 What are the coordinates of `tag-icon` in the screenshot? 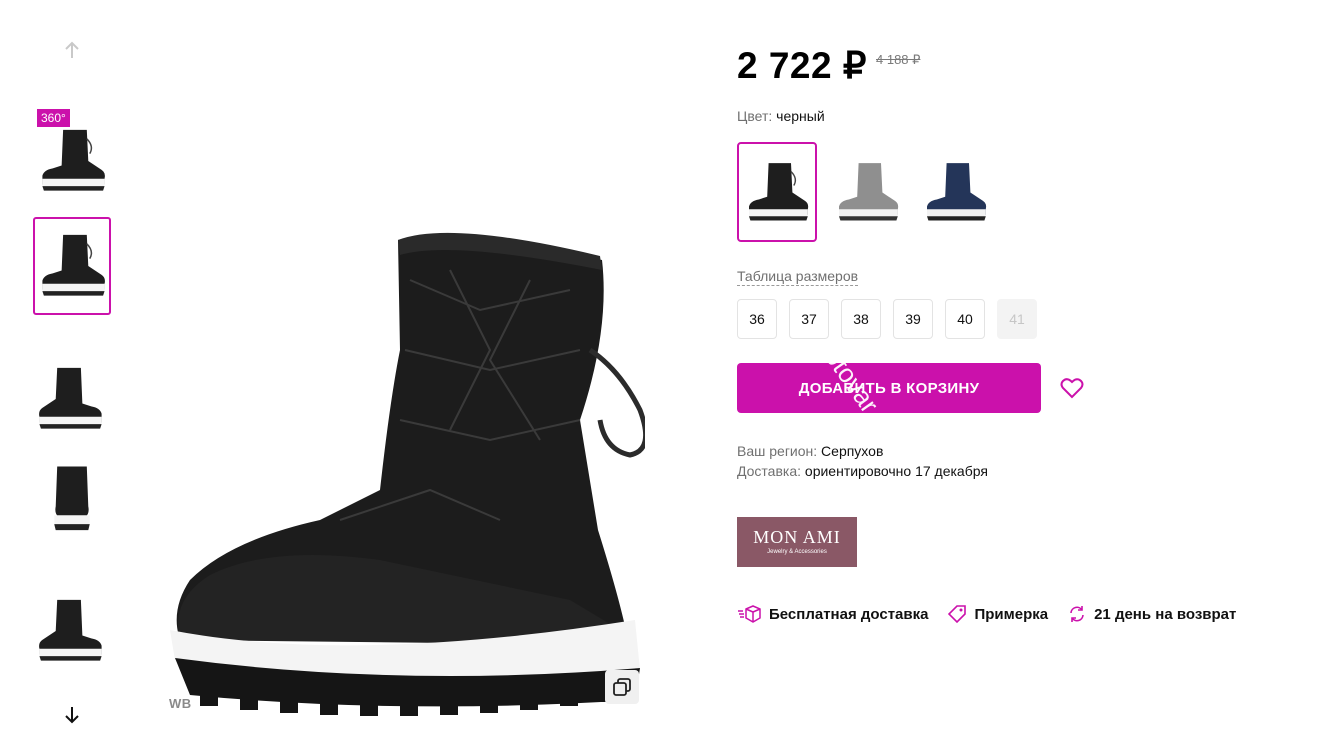 It's located at (957, 614).